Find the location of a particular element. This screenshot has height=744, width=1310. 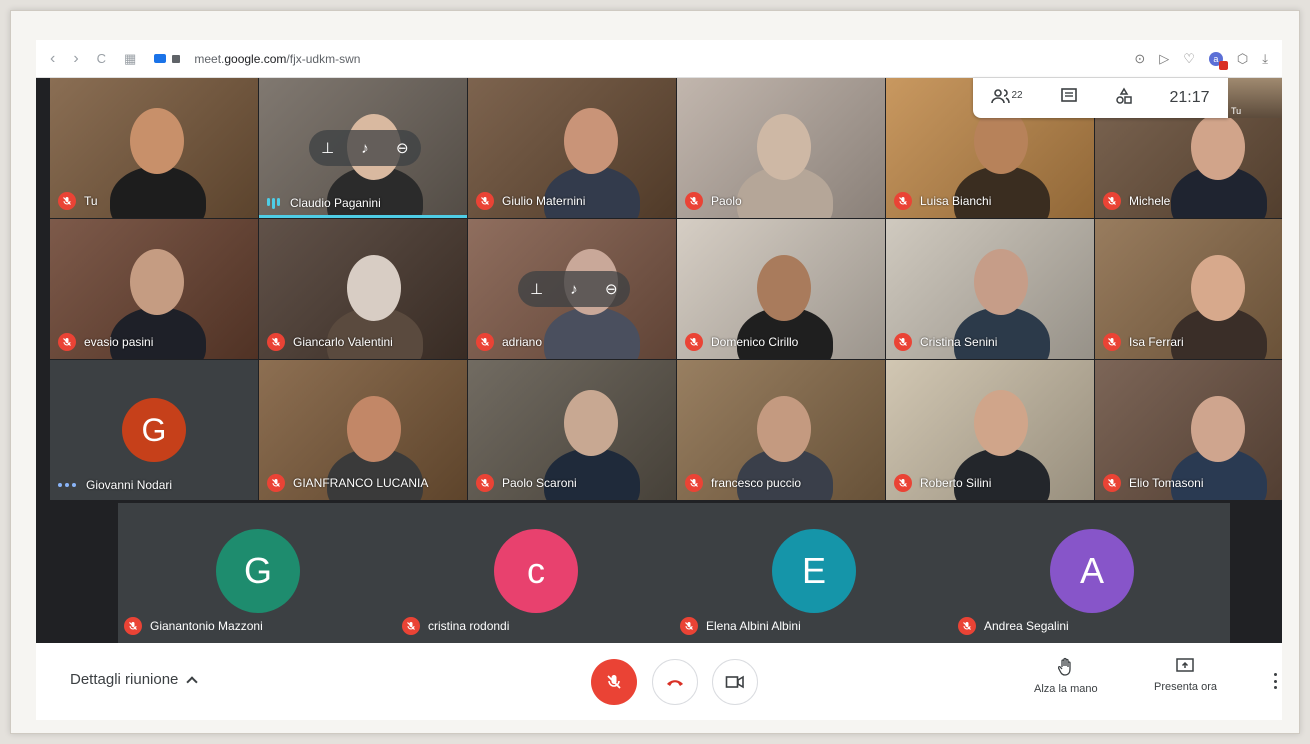

participant-tile: ⊥ ♪ ⊖ adriano is located at coordinates (572, 289).